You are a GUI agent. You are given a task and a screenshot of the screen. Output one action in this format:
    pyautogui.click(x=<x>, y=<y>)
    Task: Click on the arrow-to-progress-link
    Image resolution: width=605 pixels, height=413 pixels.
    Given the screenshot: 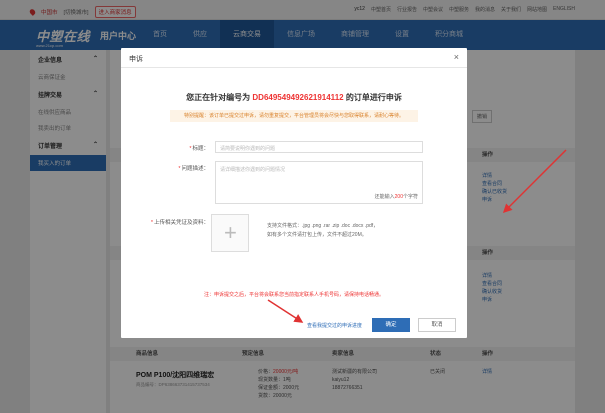 What is the action you would take?
    pyautogui.click(x=285, y=311)
    